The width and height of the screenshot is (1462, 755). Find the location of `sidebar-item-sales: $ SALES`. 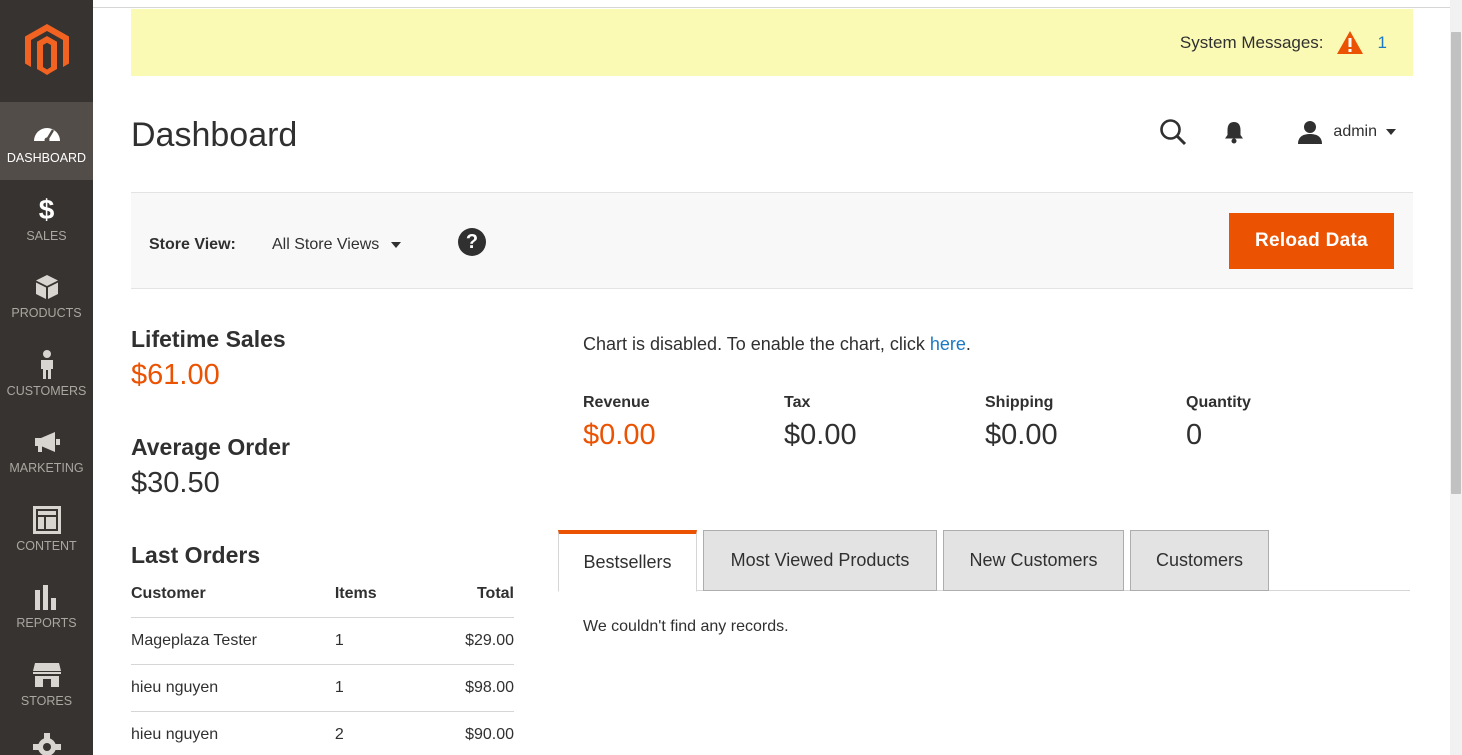

sidebar-item-sales: $ SALES is located at coordinates (46, 219).